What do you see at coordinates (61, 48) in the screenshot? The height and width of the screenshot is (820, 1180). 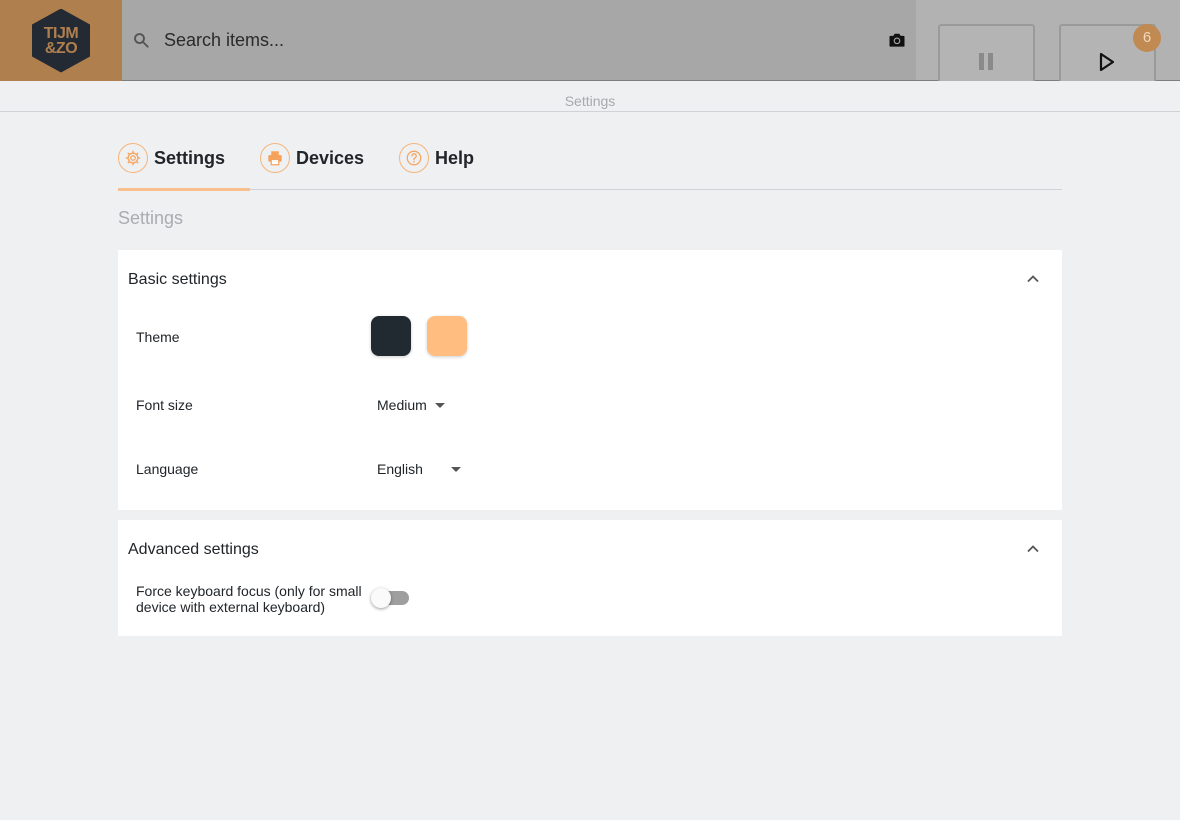 I see `logo-text-line2: &ZO` at bounding box center [61, 48].